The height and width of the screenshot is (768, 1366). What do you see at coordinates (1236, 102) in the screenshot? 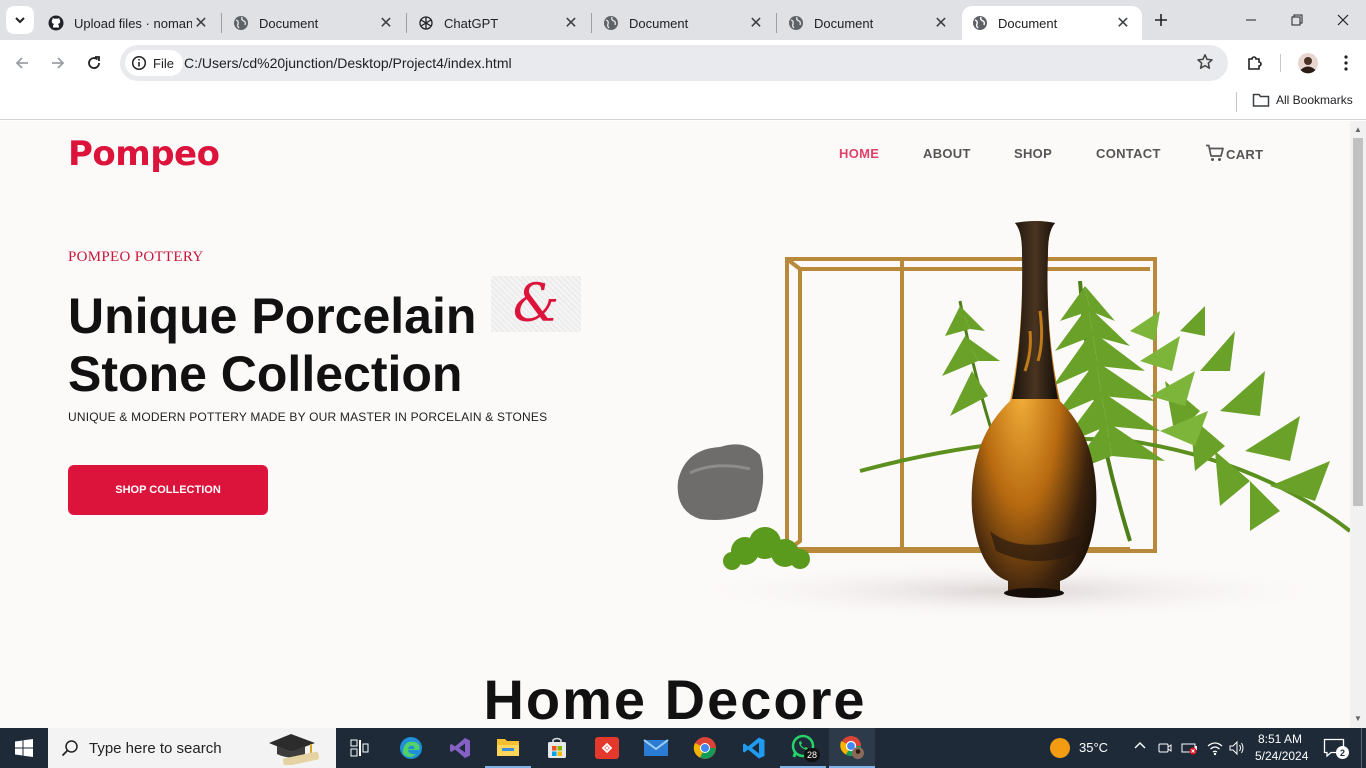
I see `bookmarks-divider` at bounding box center [1236, 102].